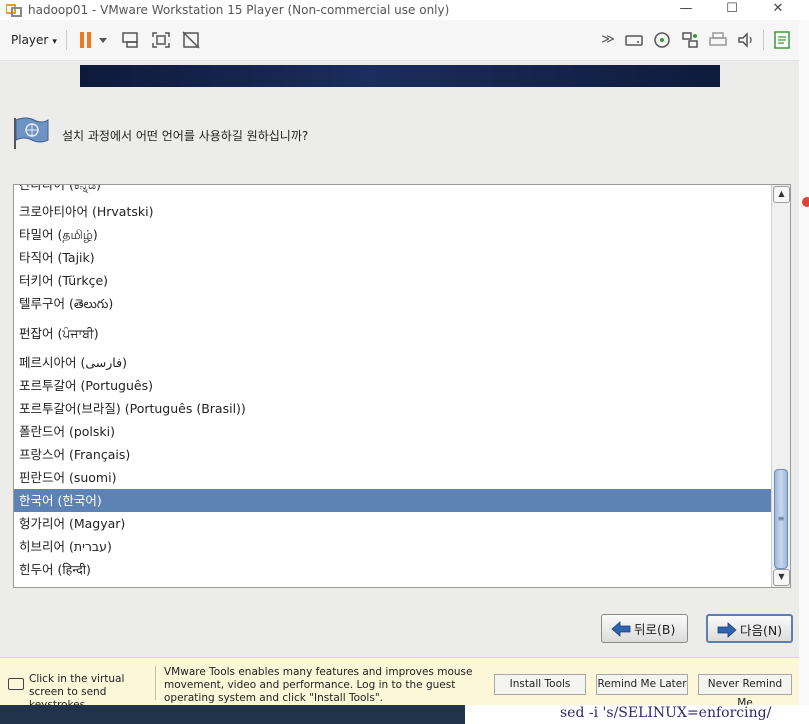 This screenshot has width=809, height=724. What do you see at coordinates (761, 630) in the screenshot?
I see `next-button-label: 다음(N)` at bounding box center [761, 630].